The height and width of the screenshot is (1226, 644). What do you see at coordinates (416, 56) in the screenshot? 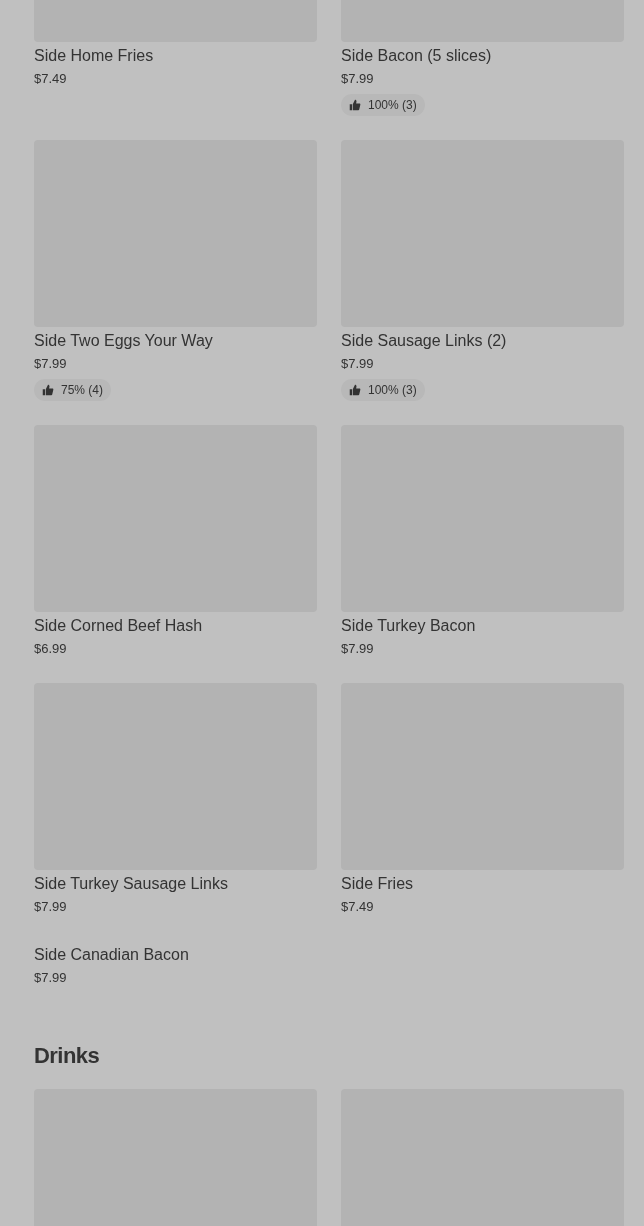
I see `item-name: Side Bacon (5 slices)` at bounding box center [416, 56].